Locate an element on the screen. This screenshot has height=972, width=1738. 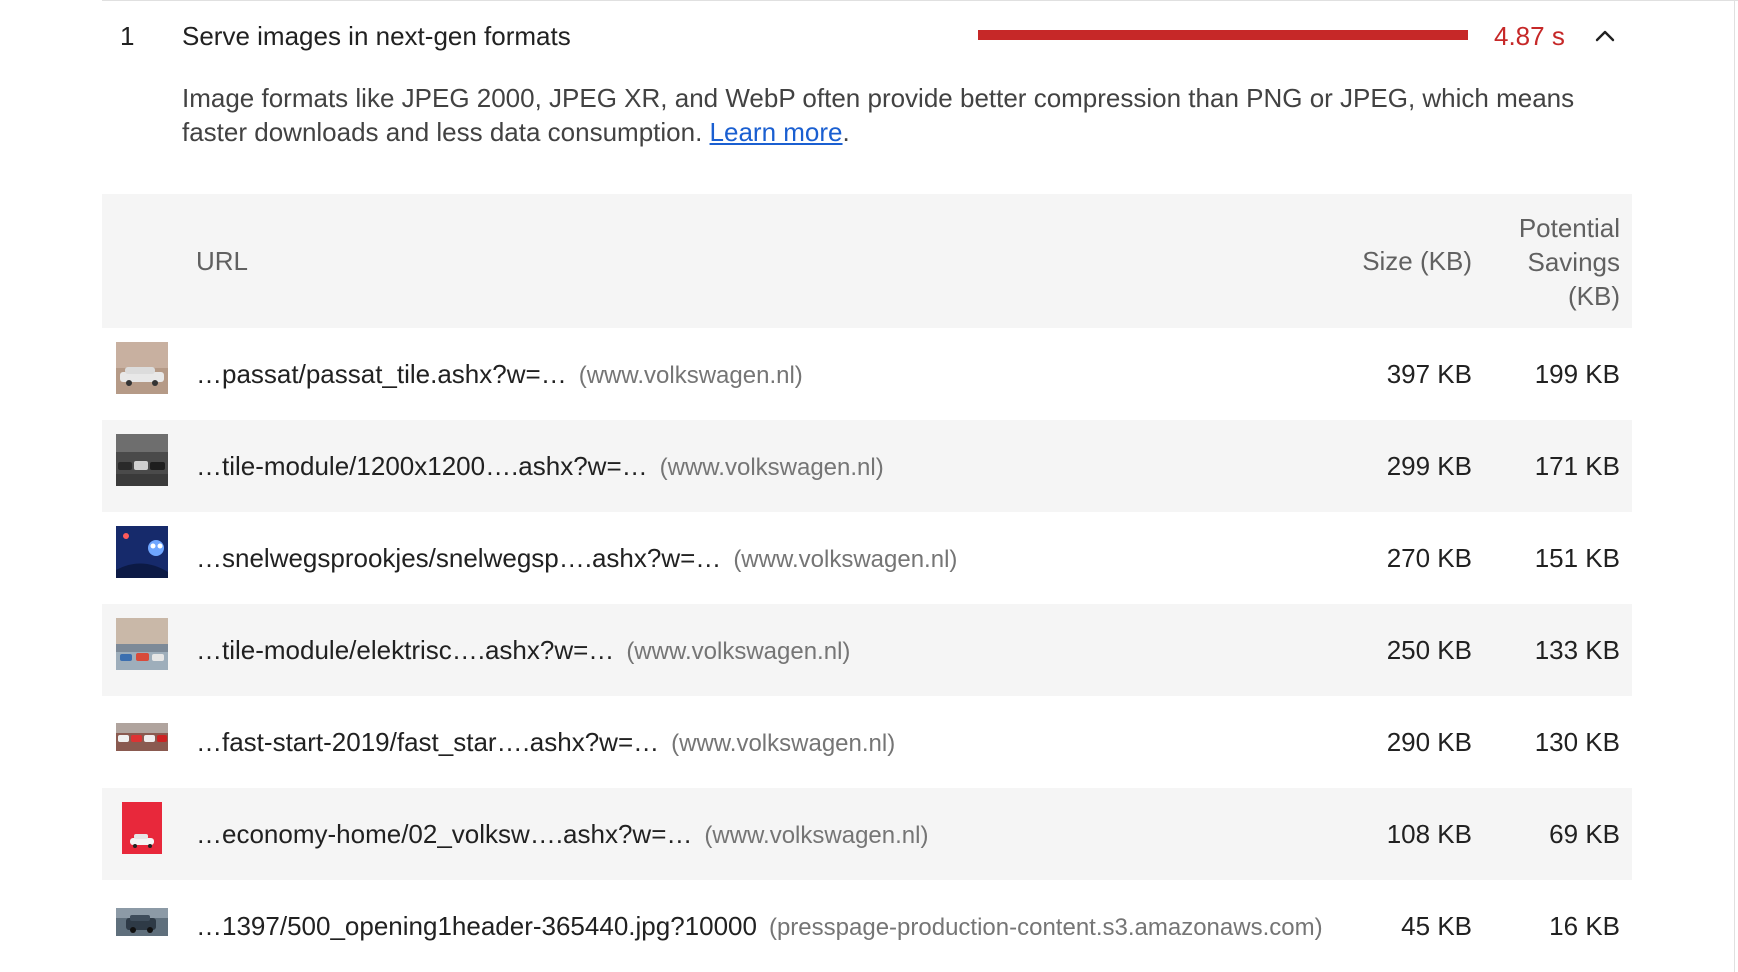
size-cell: 299 KB is located at coordinates (1429, 466).